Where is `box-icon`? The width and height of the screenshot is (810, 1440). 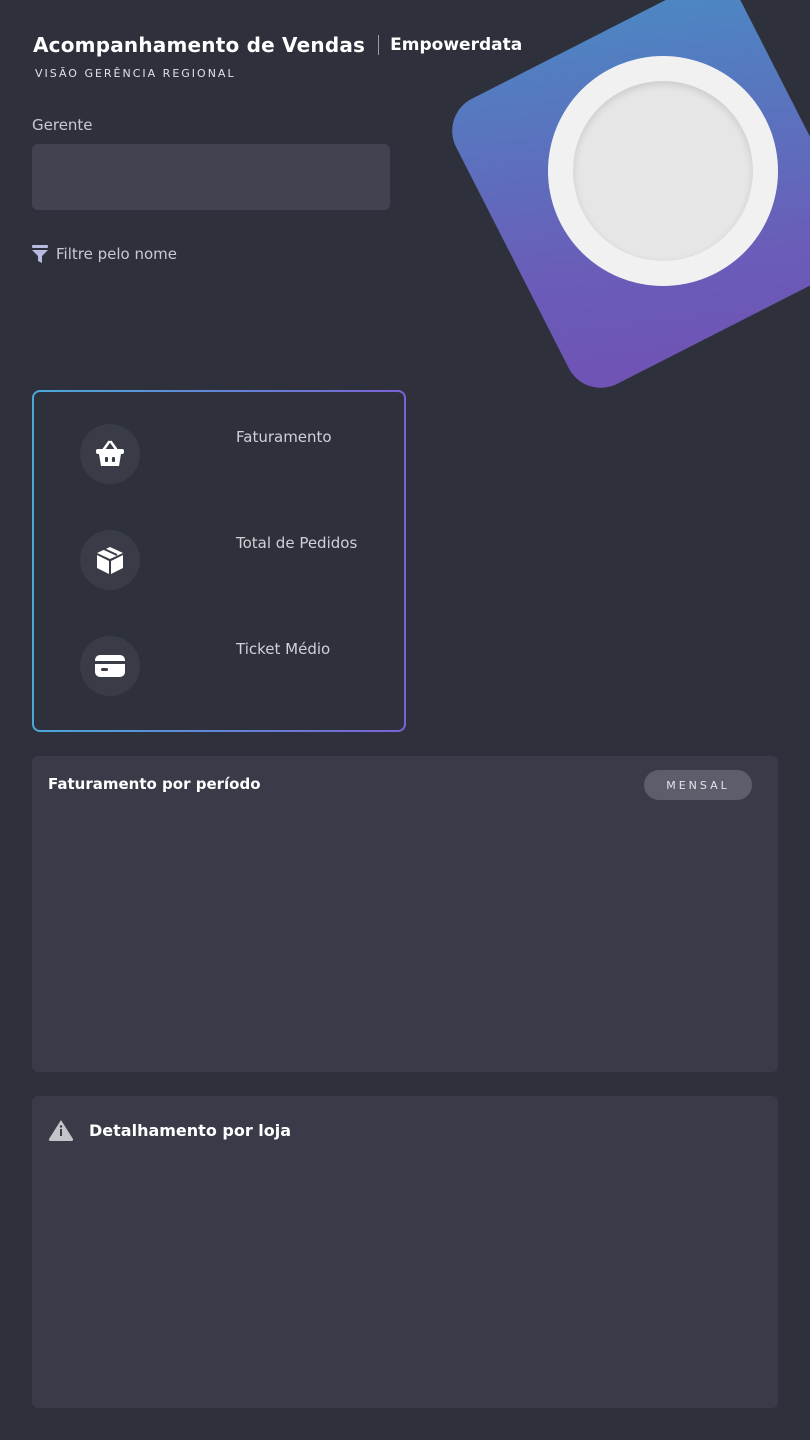 box-icon is located at coordinates (110, 560).